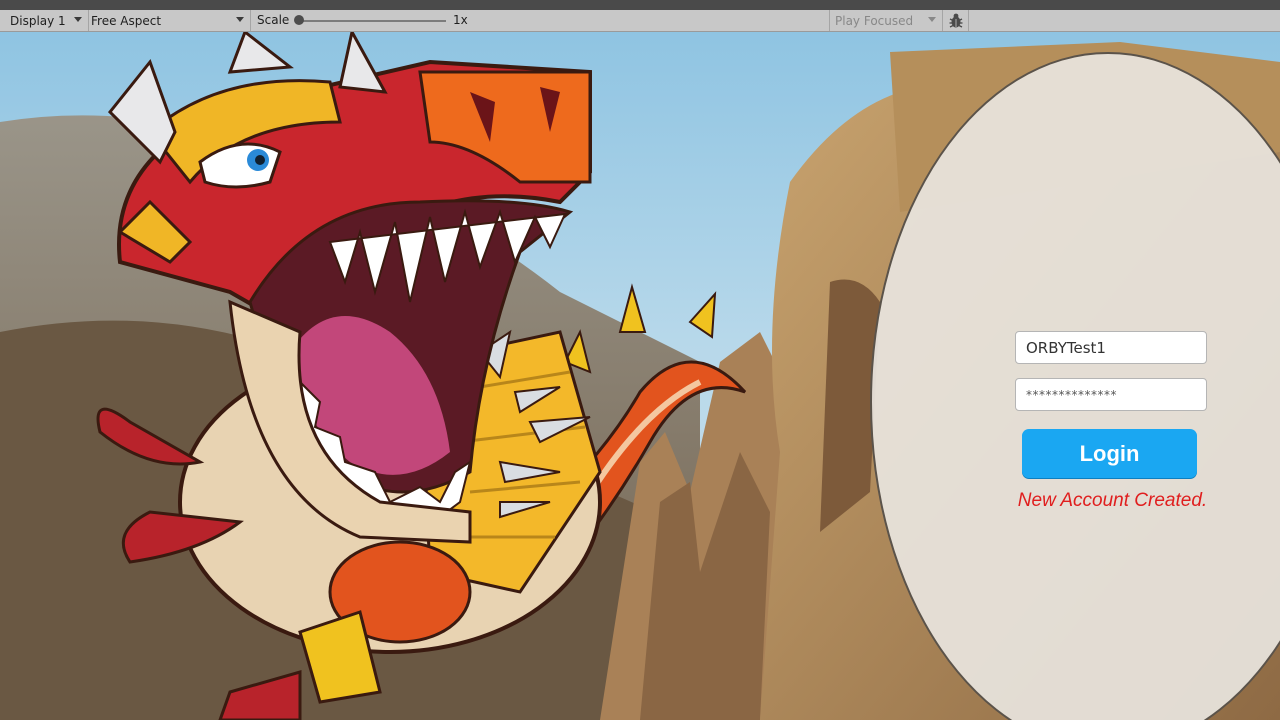  What do you see at coordinates (372, 21) in the screenshot?
I see `scale-slider-track` at bounding box center [372, 21].